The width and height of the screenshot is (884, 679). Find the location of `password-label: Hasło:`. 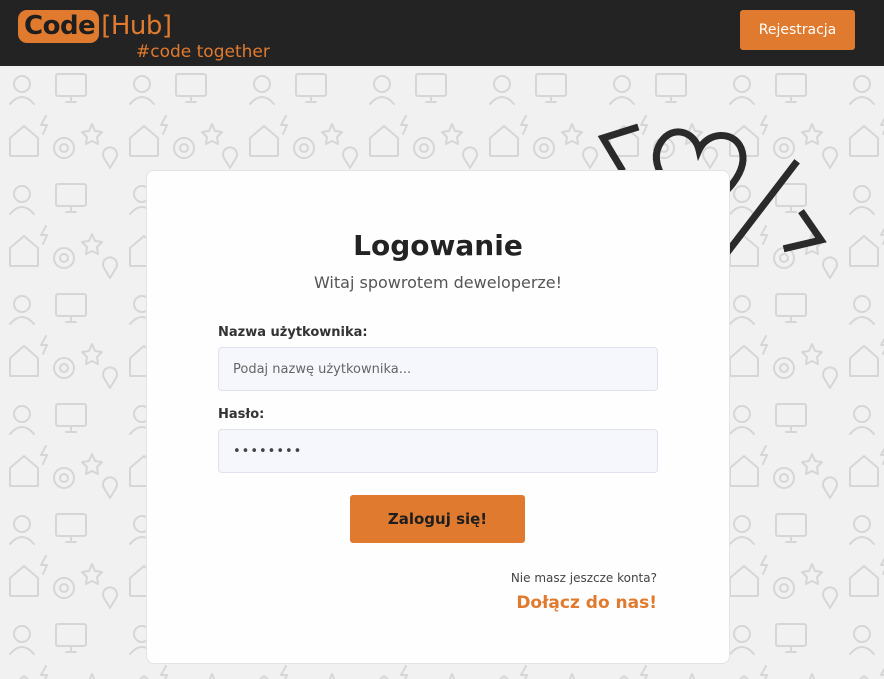

password-label: Hasło: is located at coordinates (241, 414).